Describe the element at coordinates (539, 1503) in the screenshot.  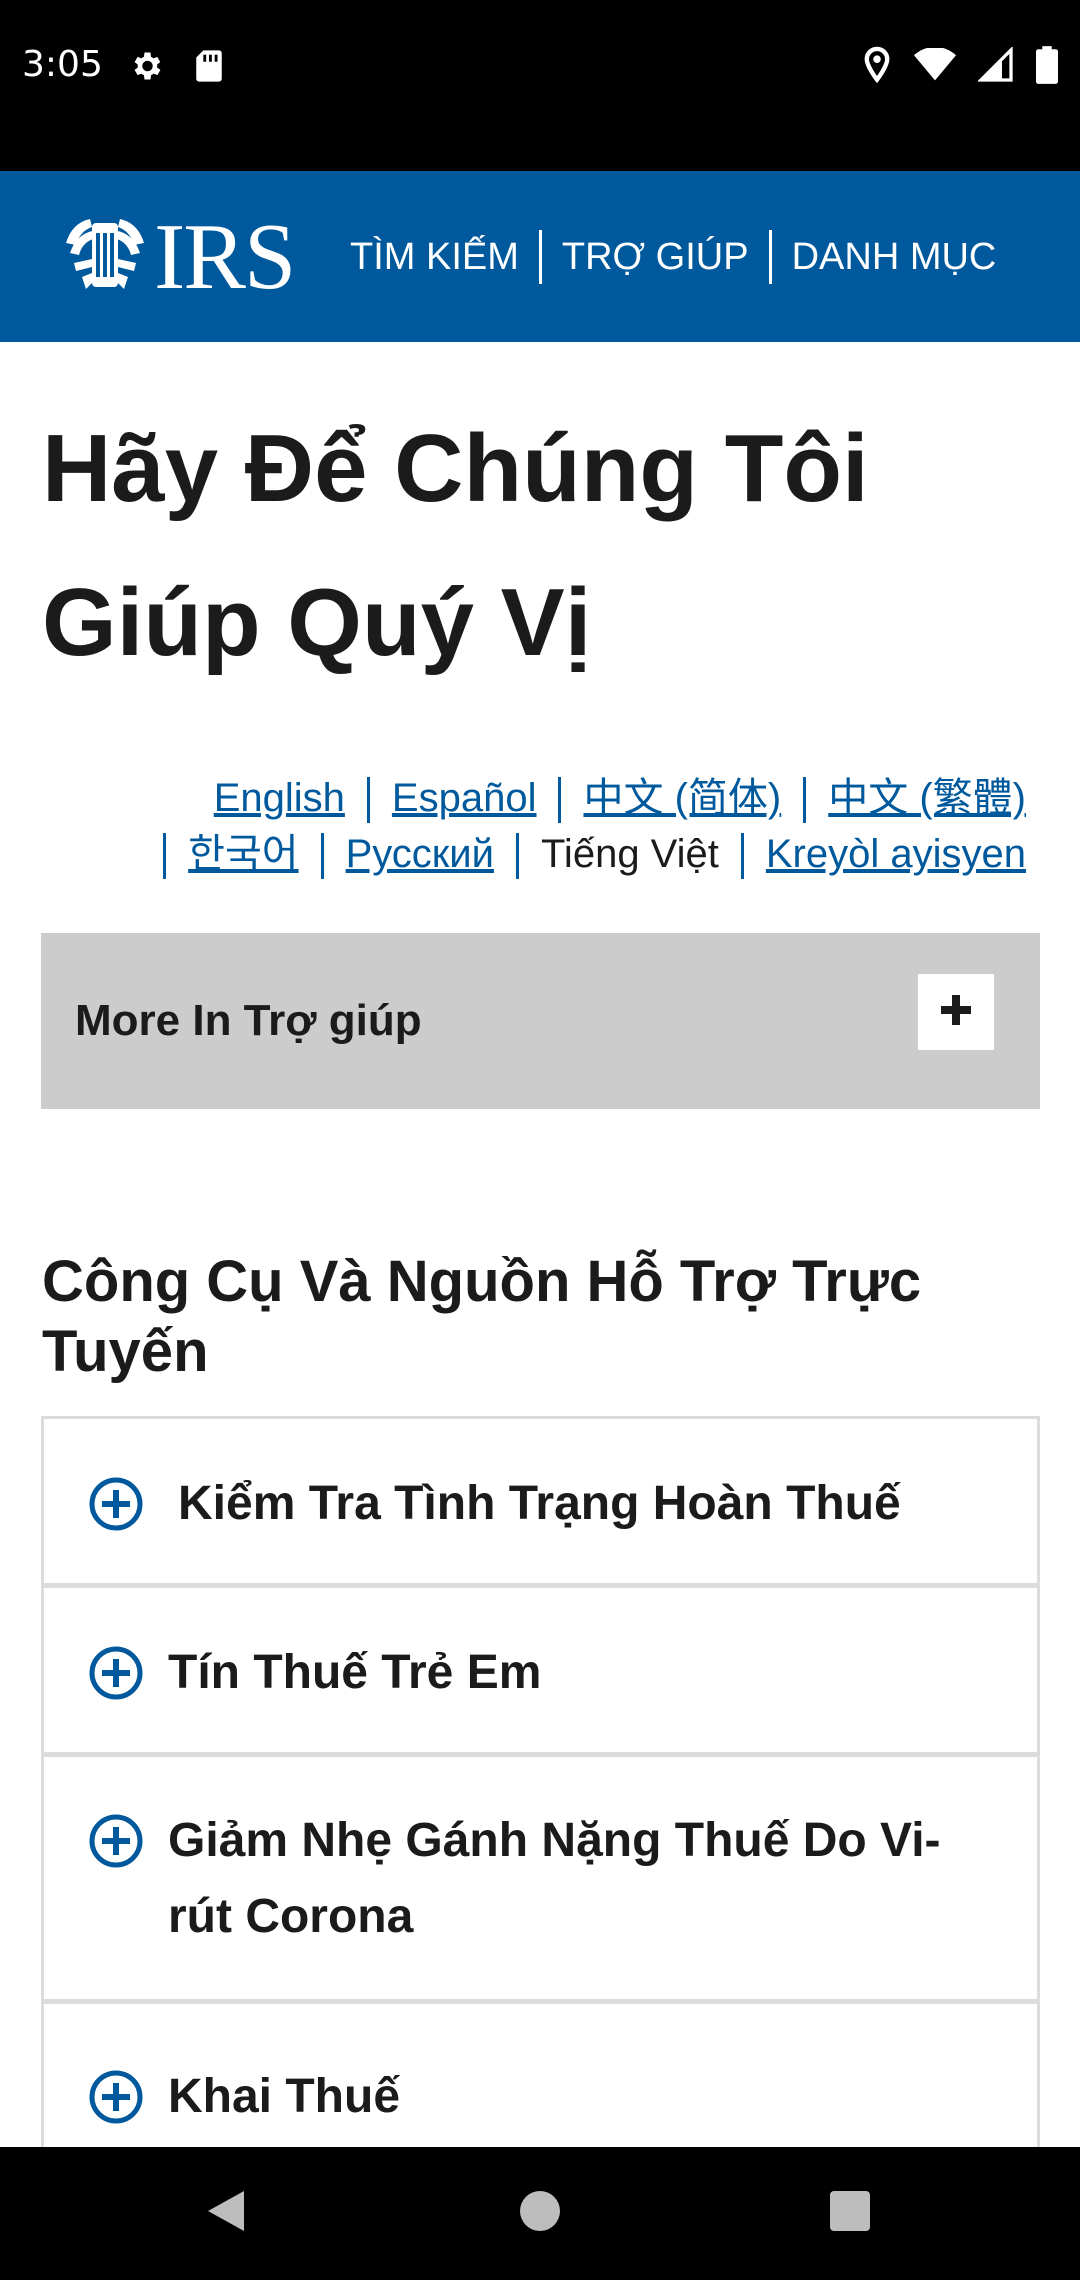
I see `accordion-label: Kiểm Tra Tình Trạng Hoàn Thuế` at that location.